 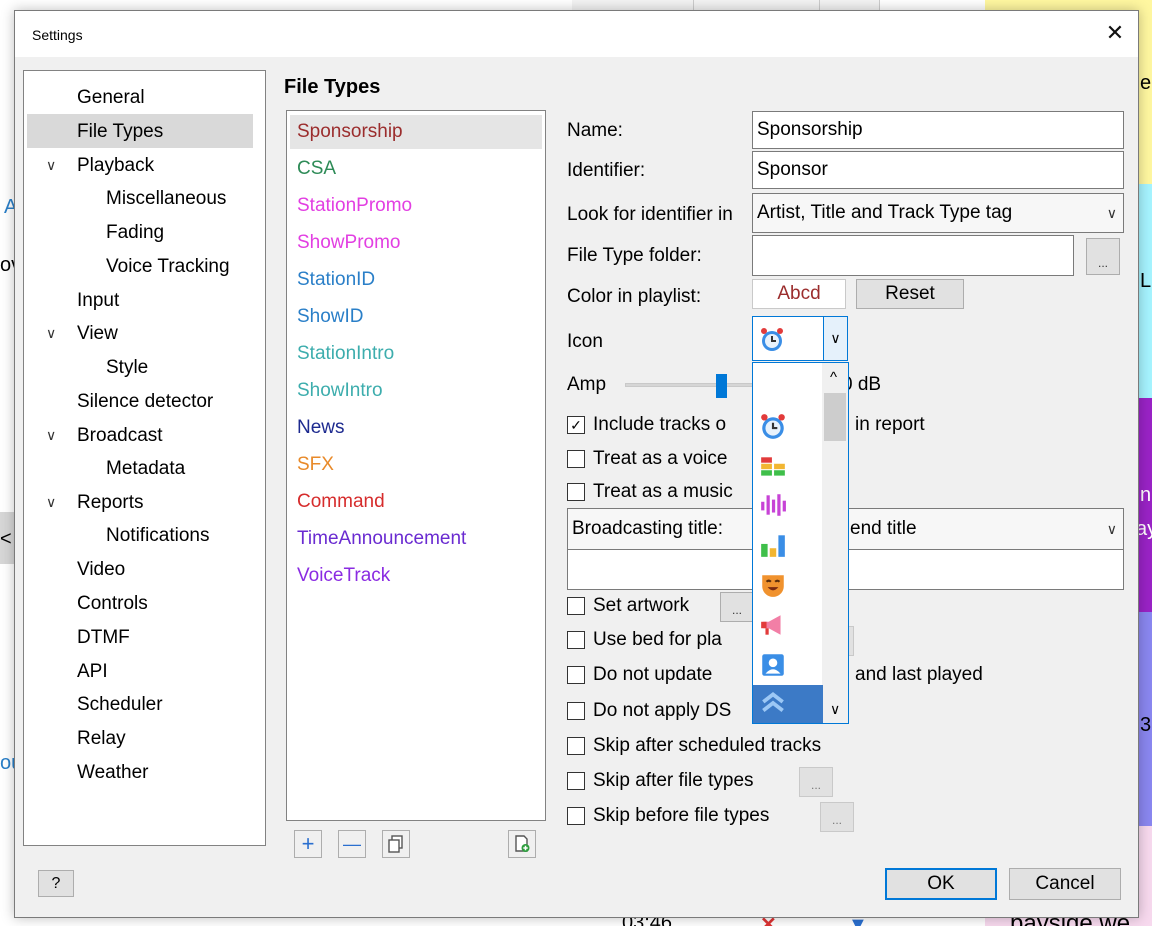 I want to click on nav-item-broadcast: Broadcast, so click(x=120, y=436).